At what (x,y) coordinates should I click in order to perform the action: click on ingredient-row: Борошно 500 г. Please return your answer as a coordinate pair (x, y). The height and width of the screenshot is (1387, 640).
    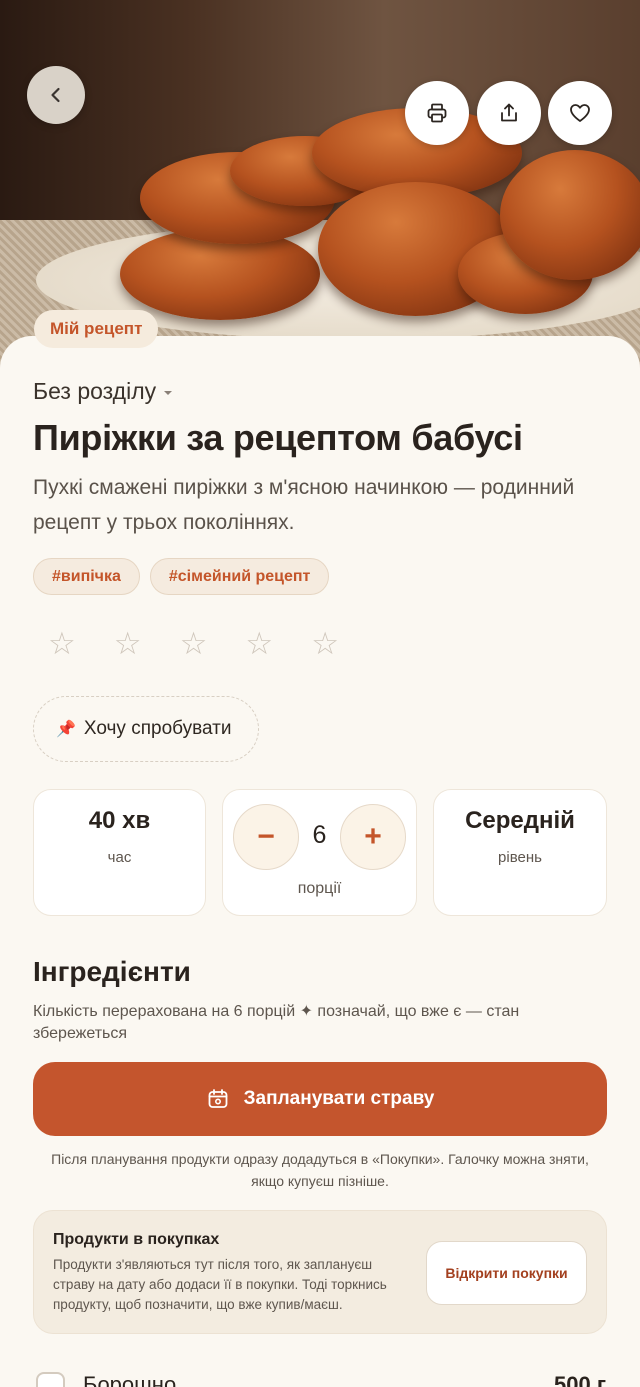
    Looking at the image, I should click on (321, 1376).